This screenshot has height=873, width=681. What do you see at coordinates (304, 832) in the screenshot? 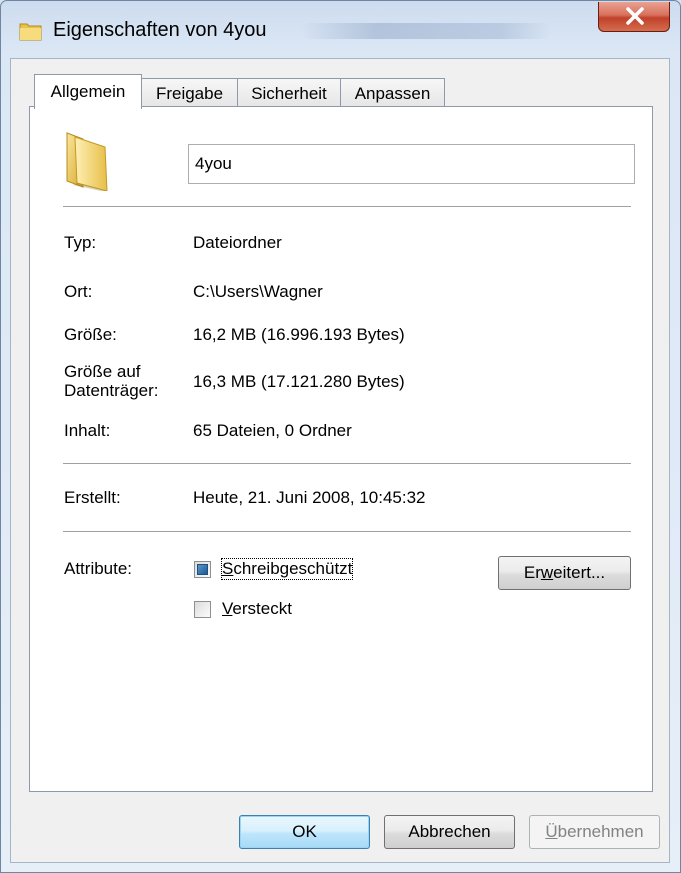
I see `ok-button: OK` at bounding box center [304, 832].